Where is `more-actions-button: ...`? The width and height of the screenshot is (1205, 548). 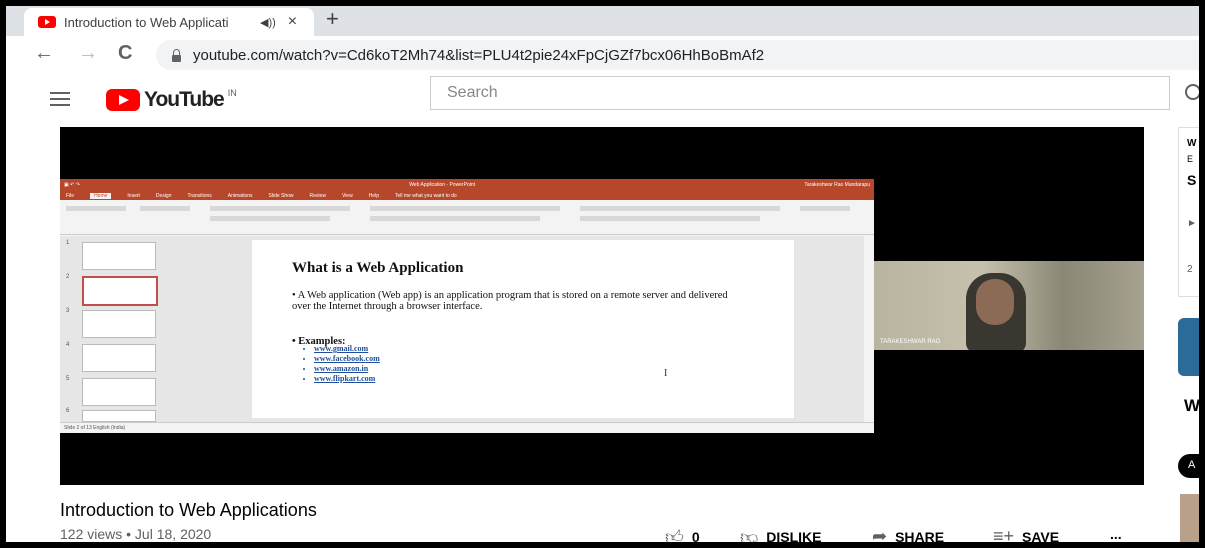
more-actions-button: ... is located at coordinates (1116, 534).